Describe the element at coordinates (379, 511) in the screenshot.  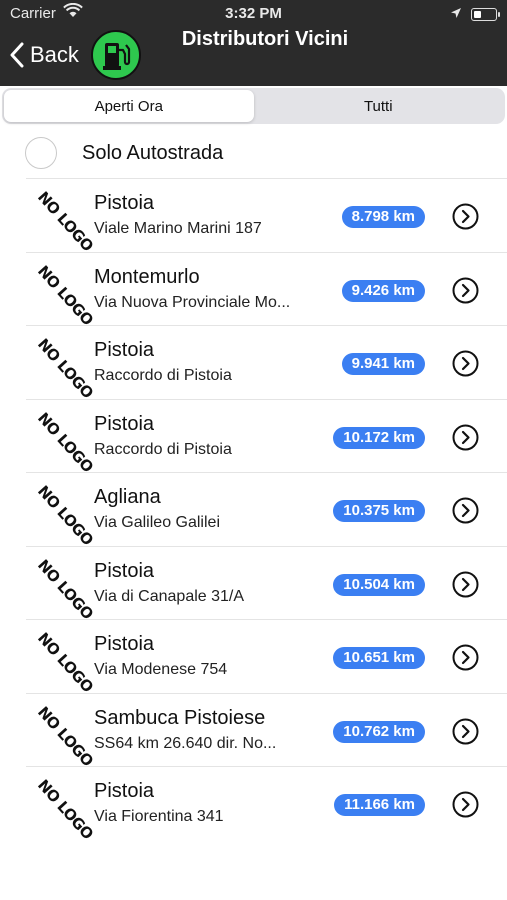
I see `distance-badge: 10.375 km` at that location.